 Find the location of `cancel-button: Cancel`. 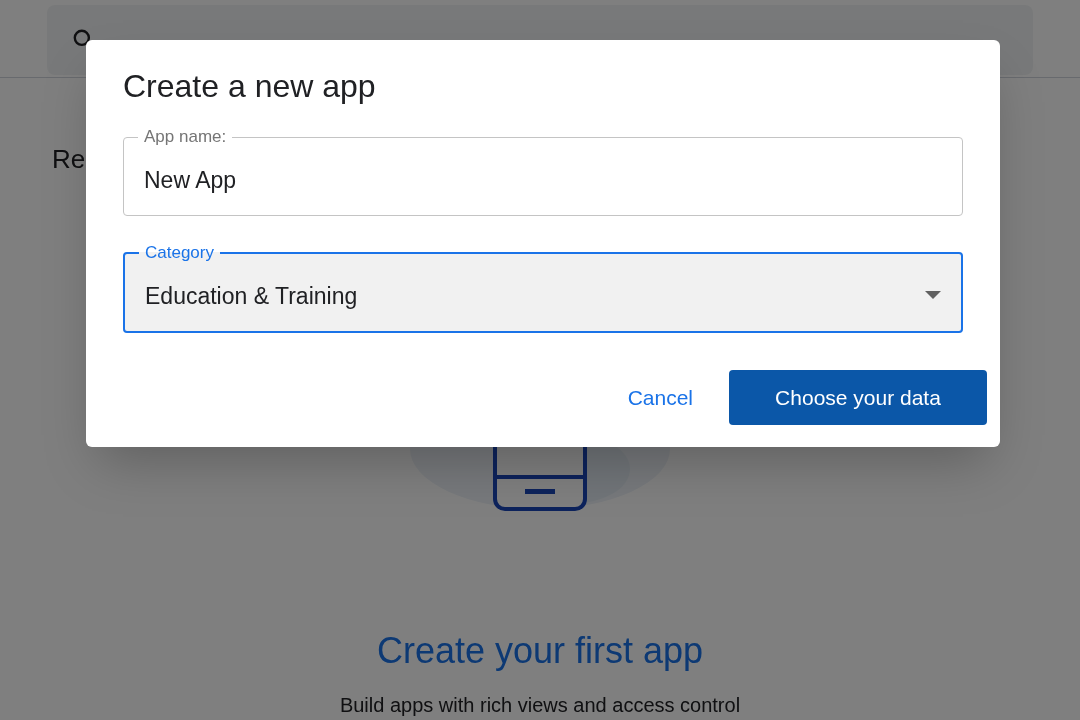

cancel-button: Cancel is located at coordinates (660, 397).